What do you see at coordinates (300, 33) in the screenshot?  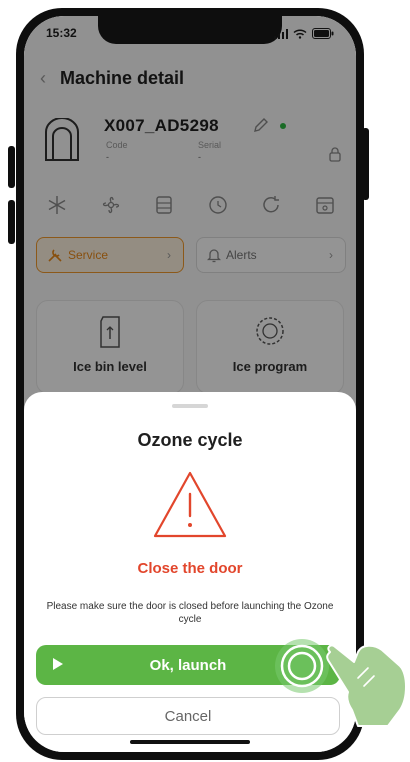 I see `wifi-icon` at bounding box center [300, 33].